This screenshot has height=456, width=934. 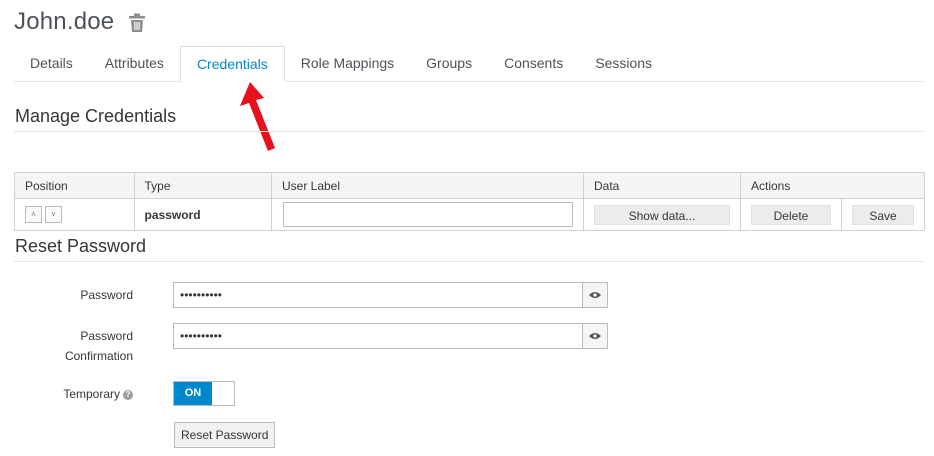 I want to click on toggle-on-label: ON, so click(x=193, y=393).